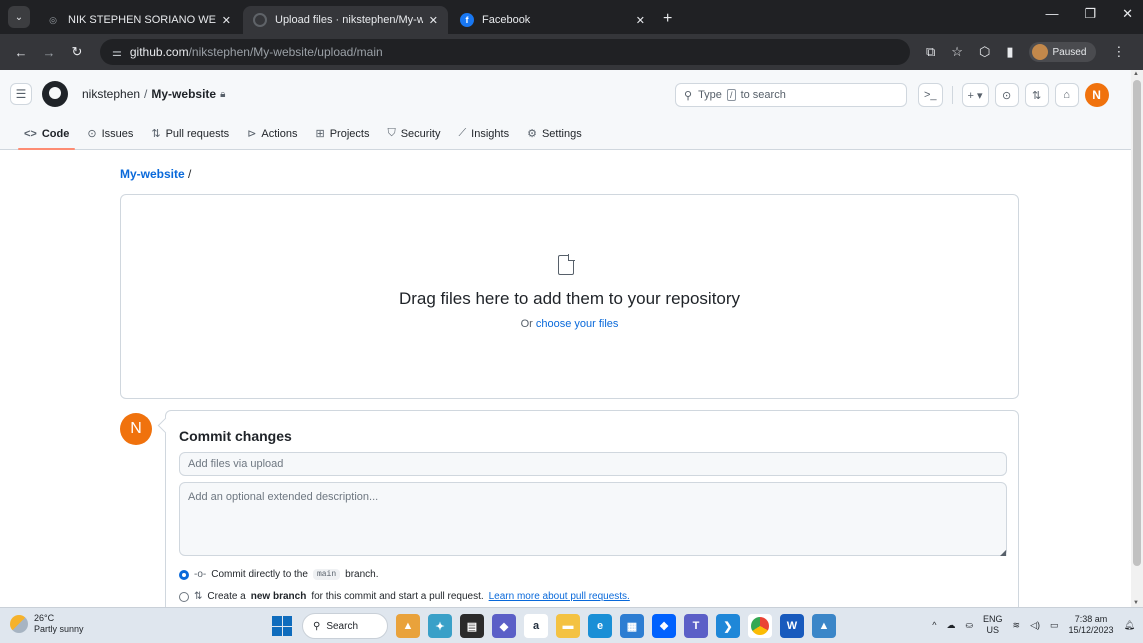 This screenshot has height=643, width=1143. What do you see at coordinates (1066, 95) in the screenshot?
I see `inbox-icon: ⌂` at bounding box center [1066, 95].